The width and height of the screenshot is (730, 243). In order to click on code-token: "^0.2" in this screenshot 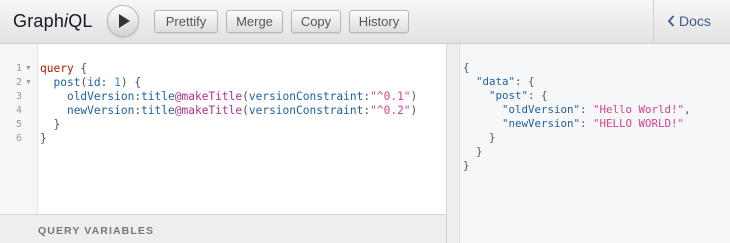, I will do `click(390, 110)`.